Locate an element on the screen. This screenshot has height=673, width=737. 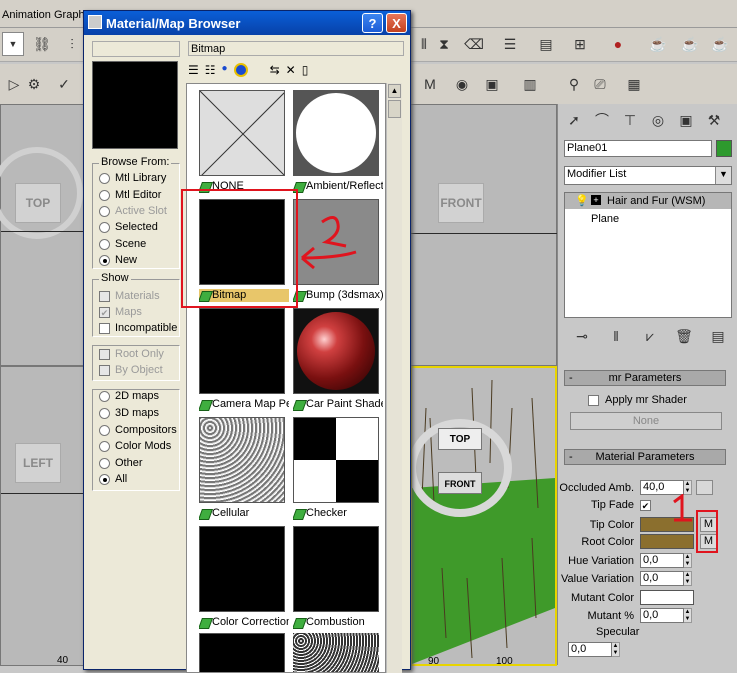
root-color-swatch is located at coordinates (667, 541).